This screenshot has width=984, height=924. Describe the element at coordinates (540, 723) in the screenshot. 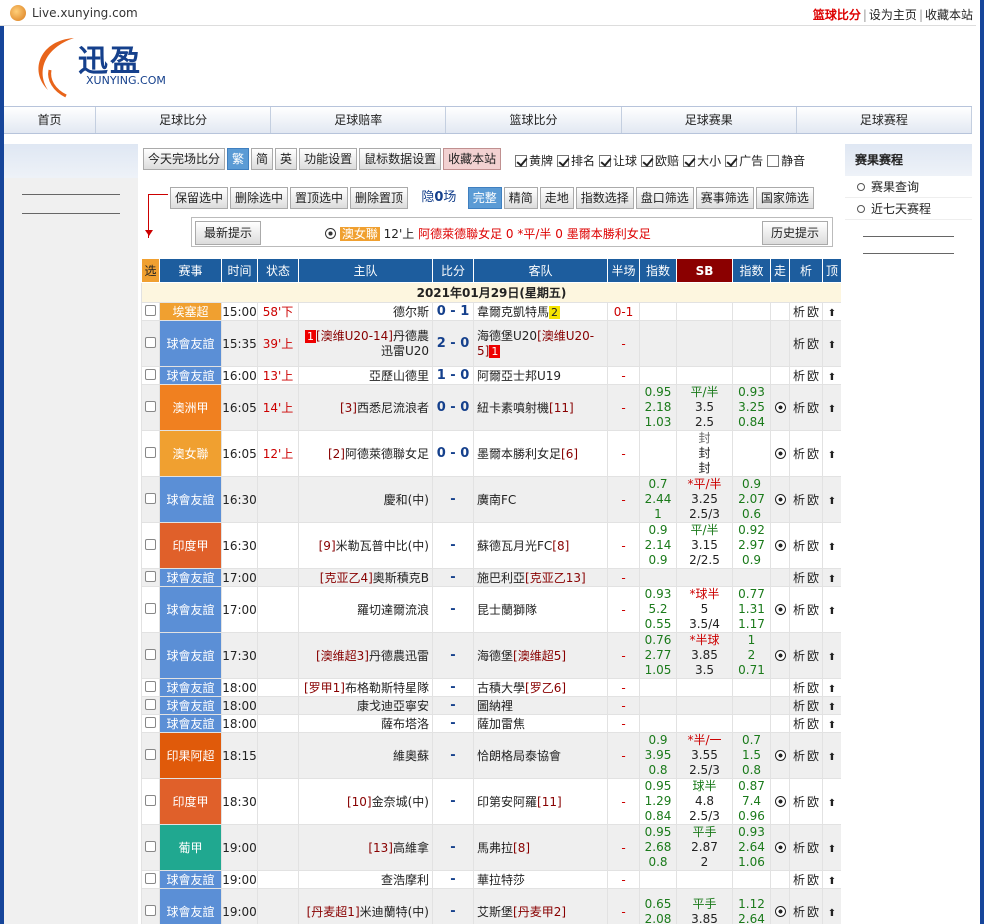

I see `away-team: 薩加雷焦` at that location.